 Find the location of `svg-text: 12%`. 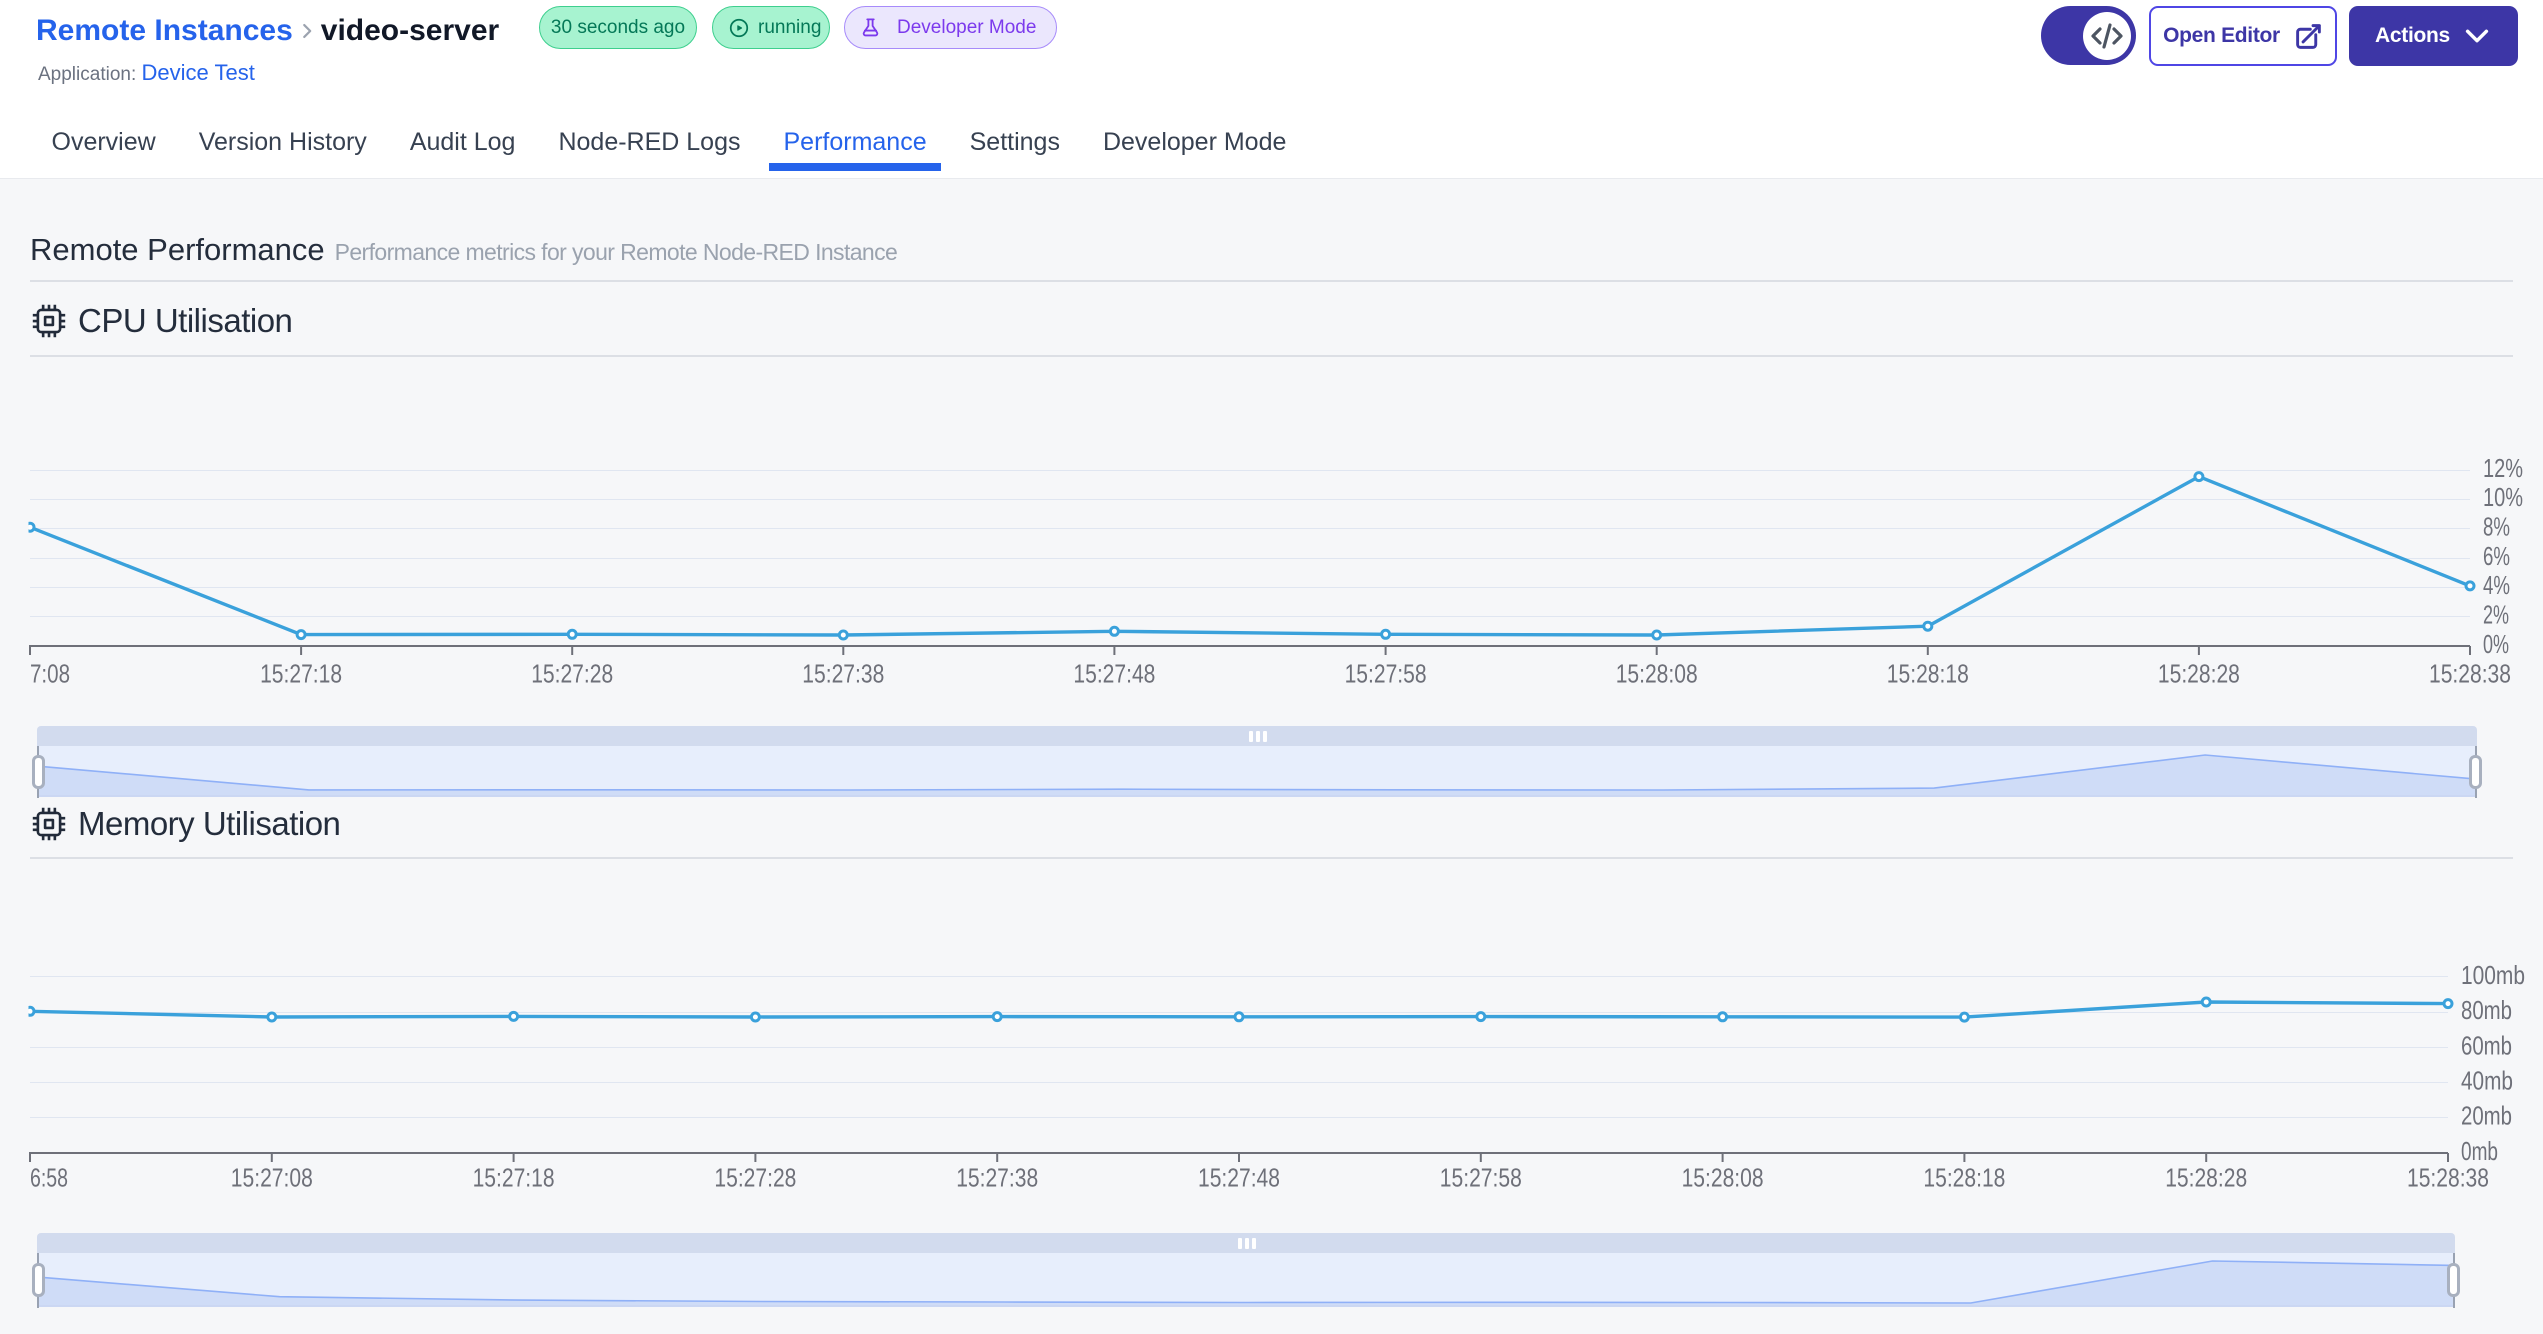

svg-text: 12% is located at coordinates (2503, 469).